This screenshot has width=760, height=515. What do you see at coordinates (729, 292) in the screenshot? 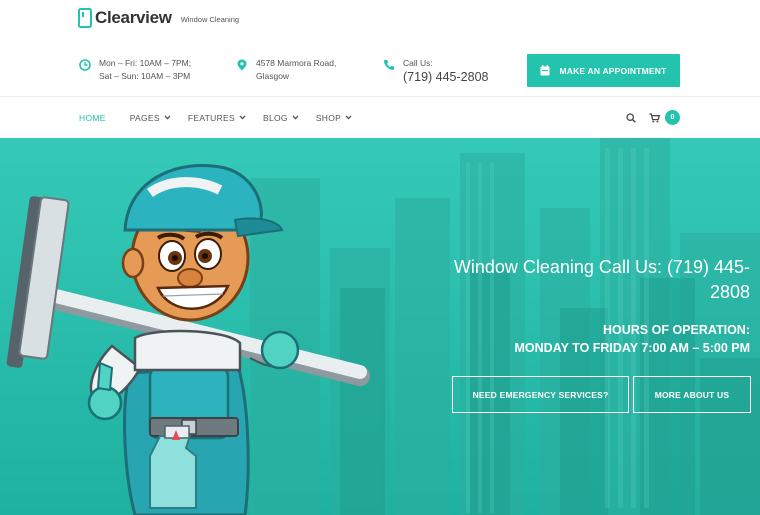
I see `hero-headline-line-2: 2808` at bounding box center [729, 292].